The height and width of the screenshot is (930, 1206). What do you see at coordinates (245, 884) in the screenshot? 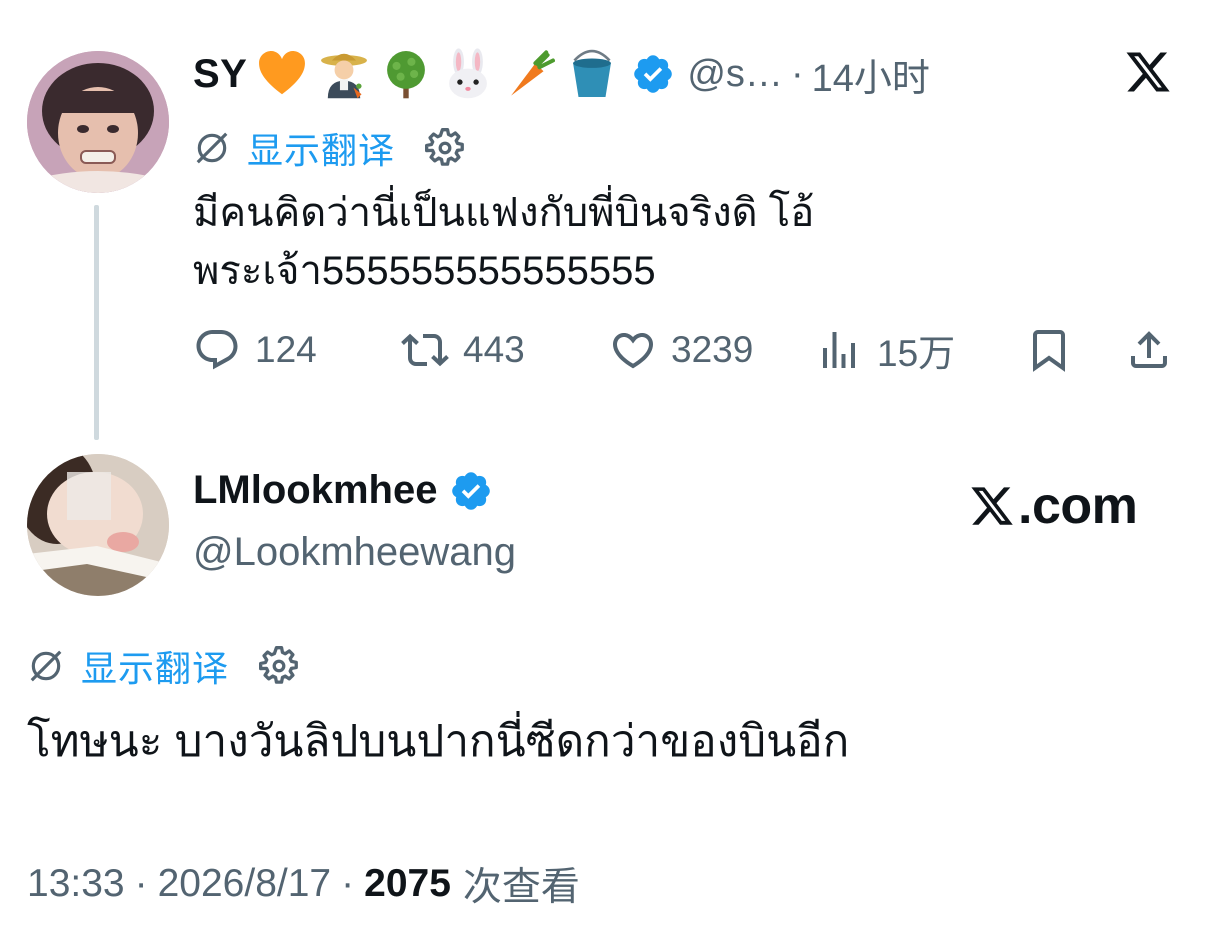
I see `tweet-date: 2026/8/17` at bounding box center [245, 884].